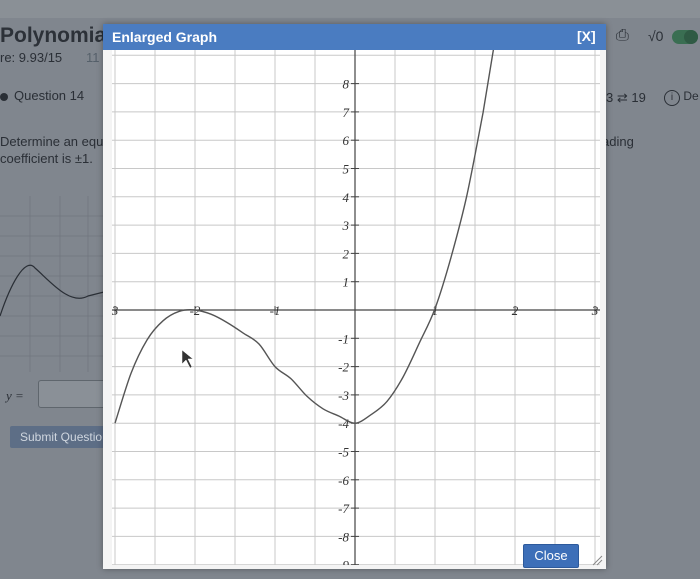 This screenshot has height=579, width=700. Describe the element at coordinates (346, 225) in the screenshot. I see `y-tick-label: 3` at that location.